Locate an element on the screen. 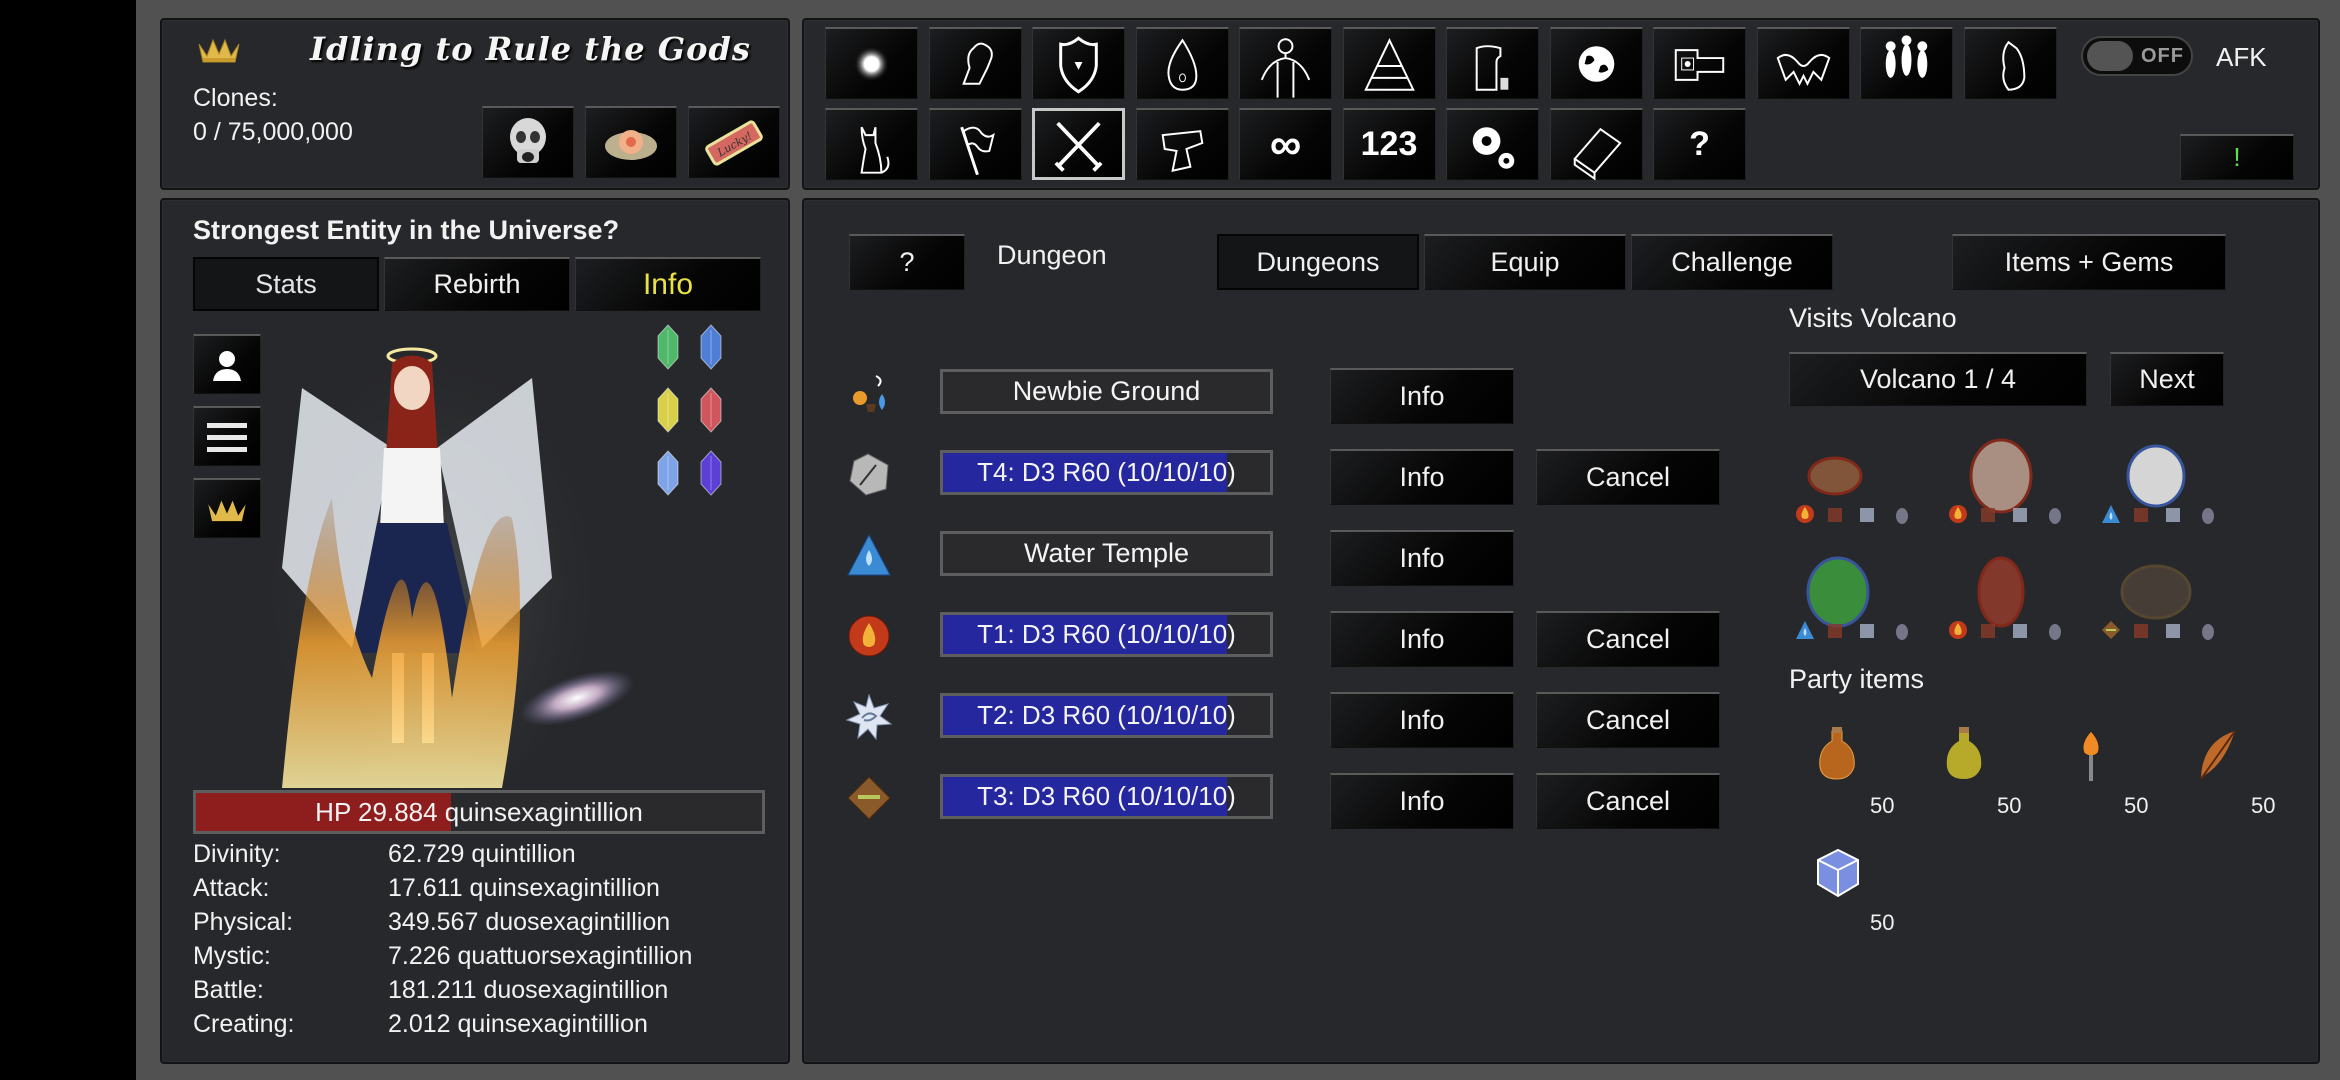  profile-button is located at coordinates (227, 364).